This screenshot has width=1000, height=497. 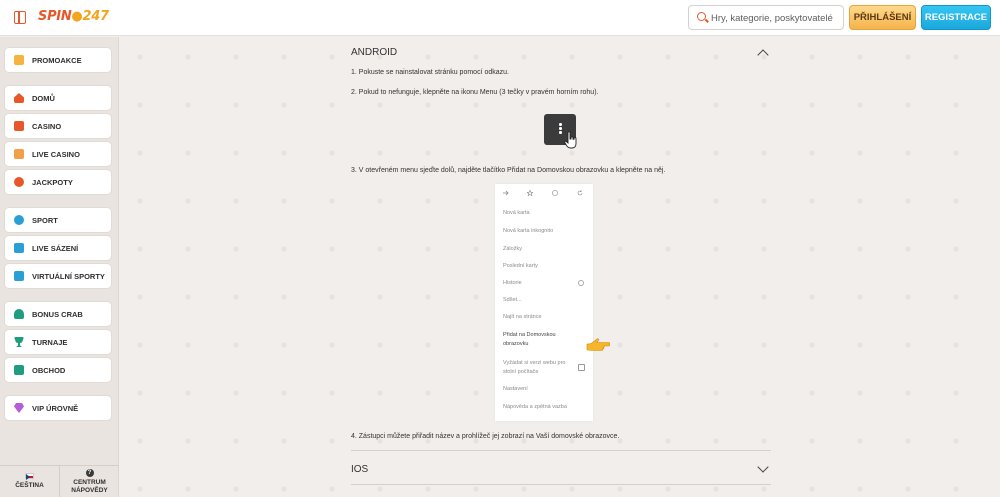 What do you see at coordinates (19, 342) in the screenshot?
I see `trophy-icon` at bounding box center [19, 342].